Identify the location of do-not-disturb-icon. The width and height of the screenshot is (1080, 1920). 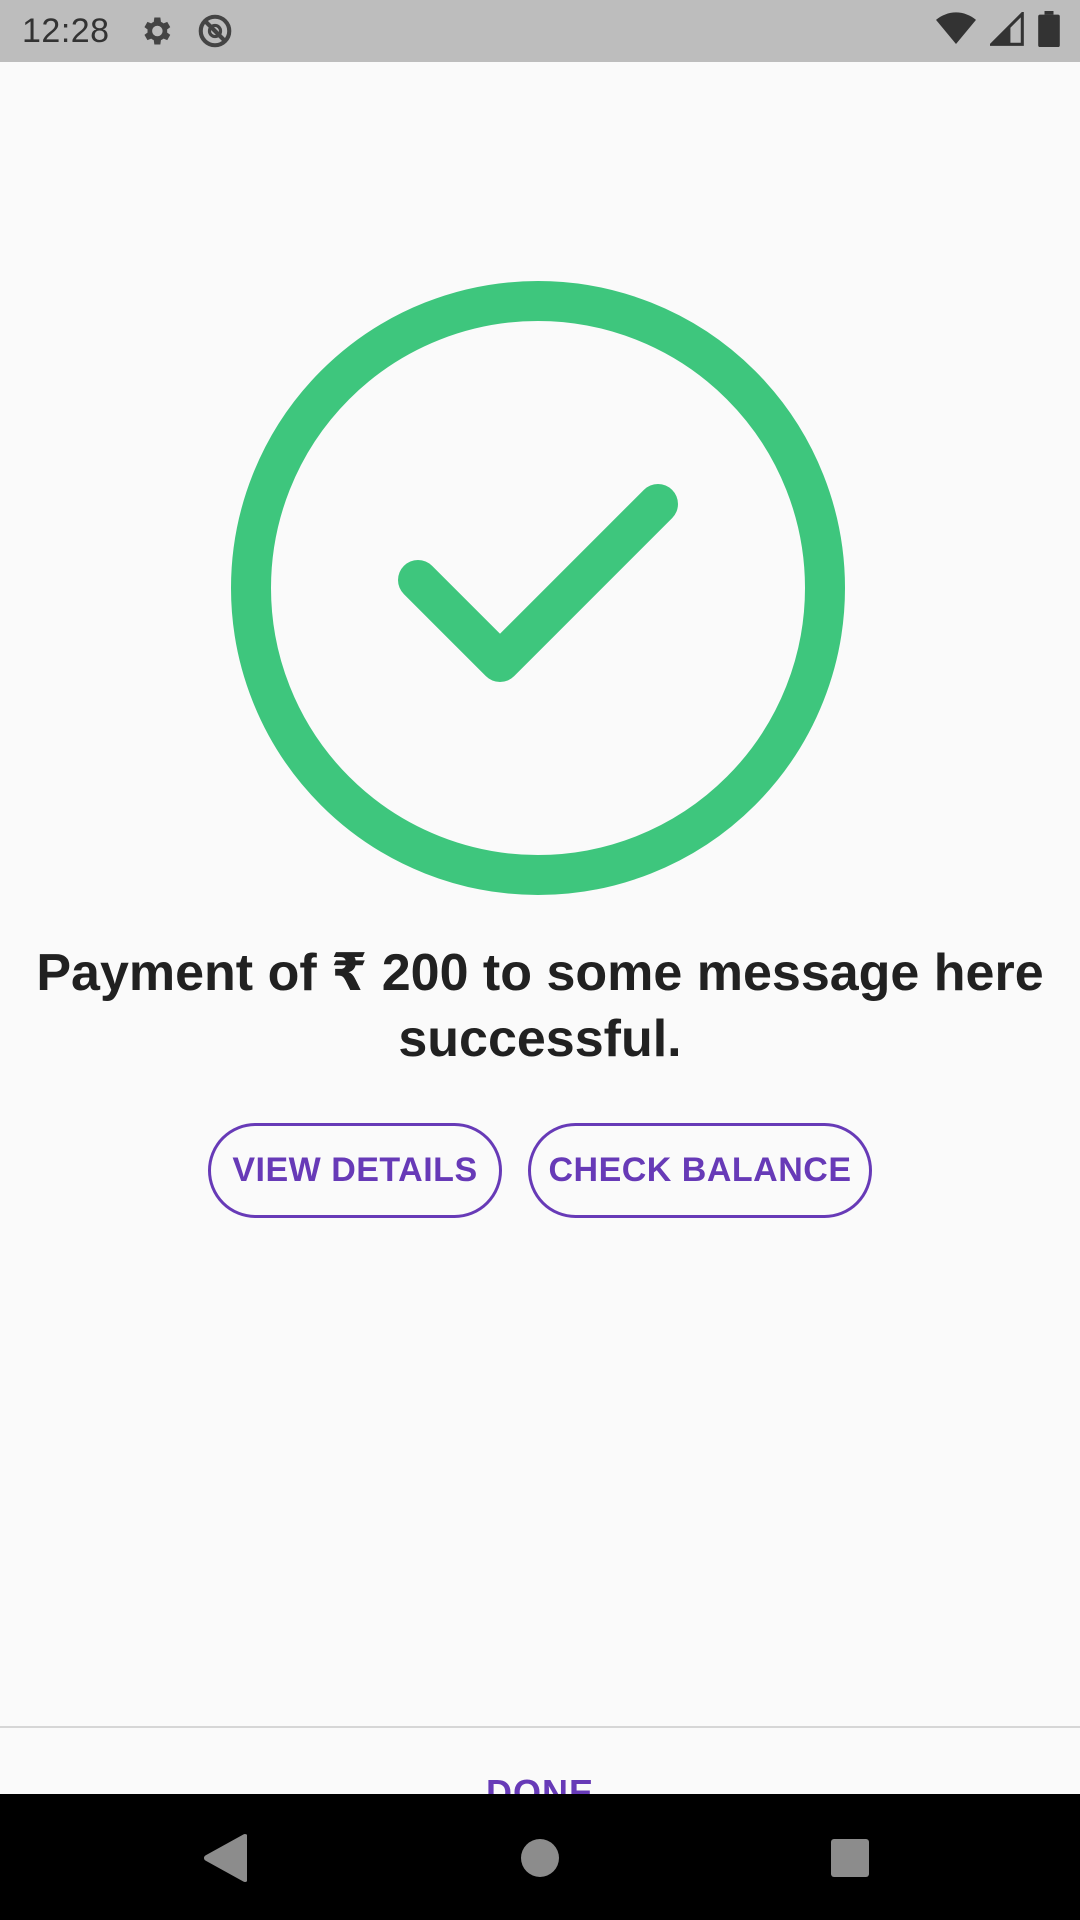
(215, 31).